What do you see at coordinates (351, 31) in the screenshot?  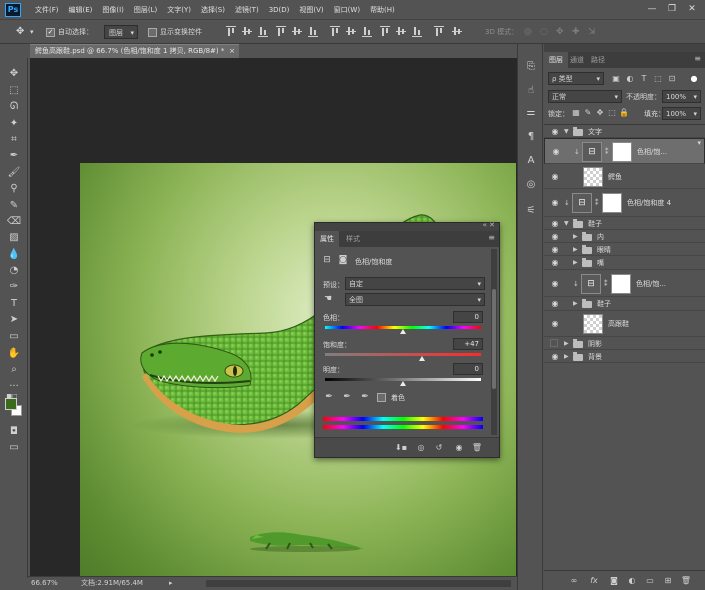 I see `distribute-vcenter-icon` at bounding box center [351, 31].